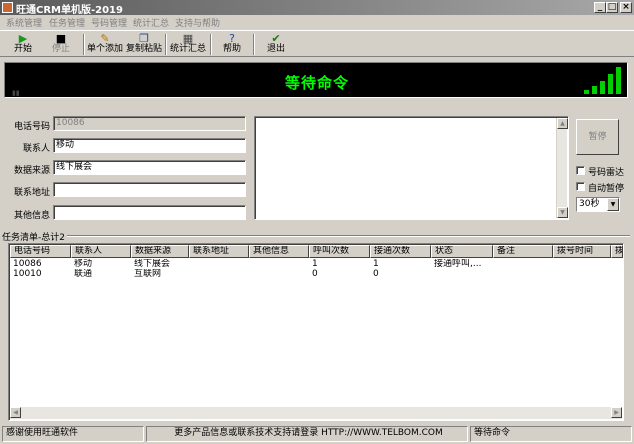  Describe the element at coordinates (617, 251) in the screenshot. I see `column-header: 拨` at that location.